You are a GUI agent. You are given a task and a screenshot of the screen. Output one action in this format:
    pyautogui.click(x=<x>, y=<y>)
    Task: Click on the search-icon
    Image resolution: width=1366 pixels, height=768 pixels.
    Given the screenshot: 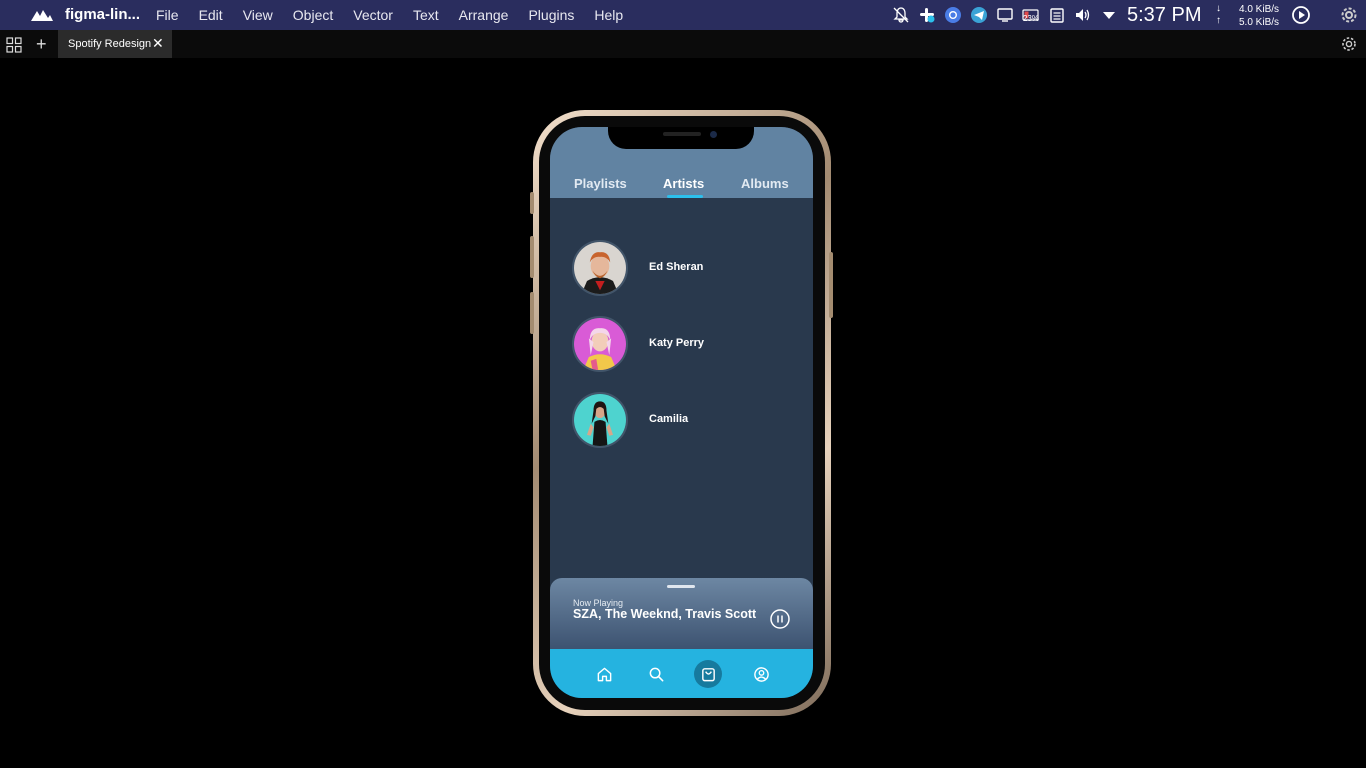 What is the action you would take?
    pyautogui.click(x=656, y=674)
    